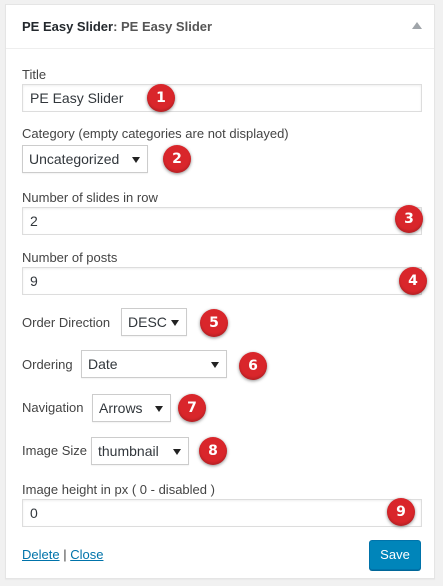 The height and width of the screenshot is (586, 443). What do you see at coordinates (214, 323) in the screenshot?
I see `badge-5: 5` at bounding box center [214, 323].